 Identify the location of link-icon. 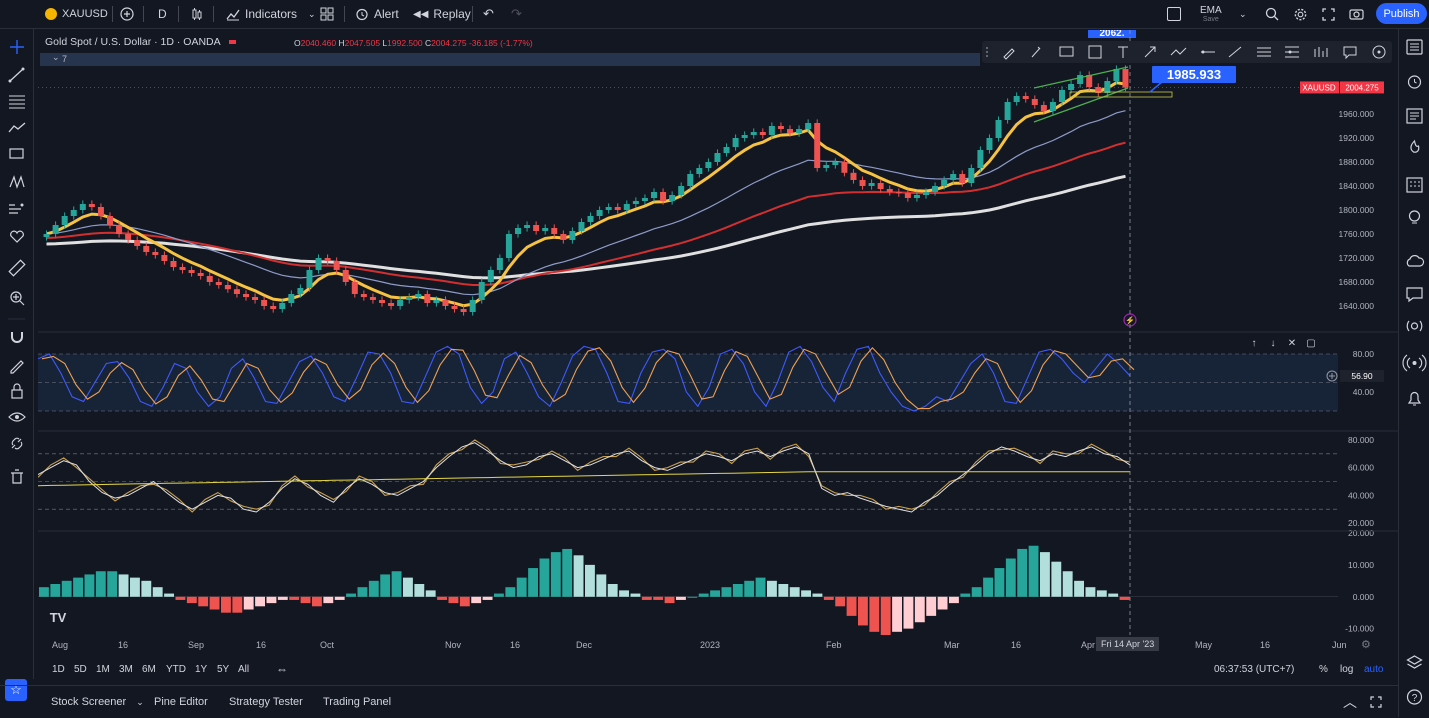
(17, 443).